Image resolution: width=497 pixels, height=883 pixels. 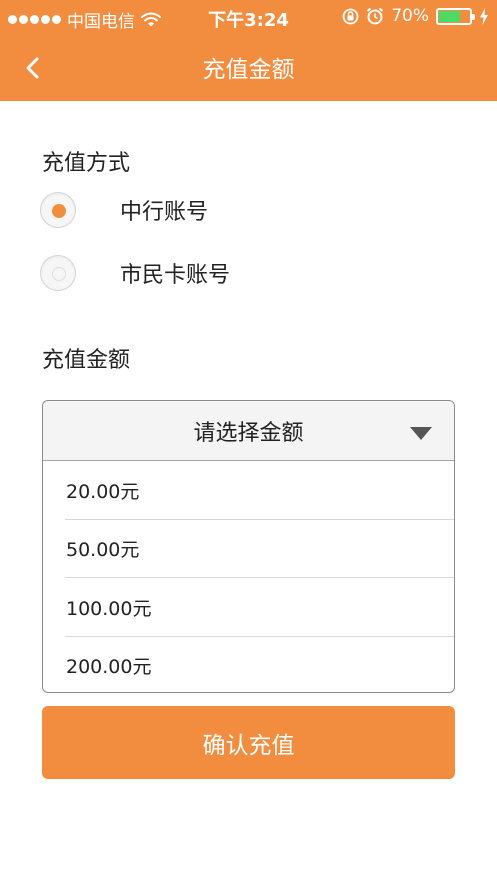 I want to click on charging-bolt-icon, so click(x=484, y=16).